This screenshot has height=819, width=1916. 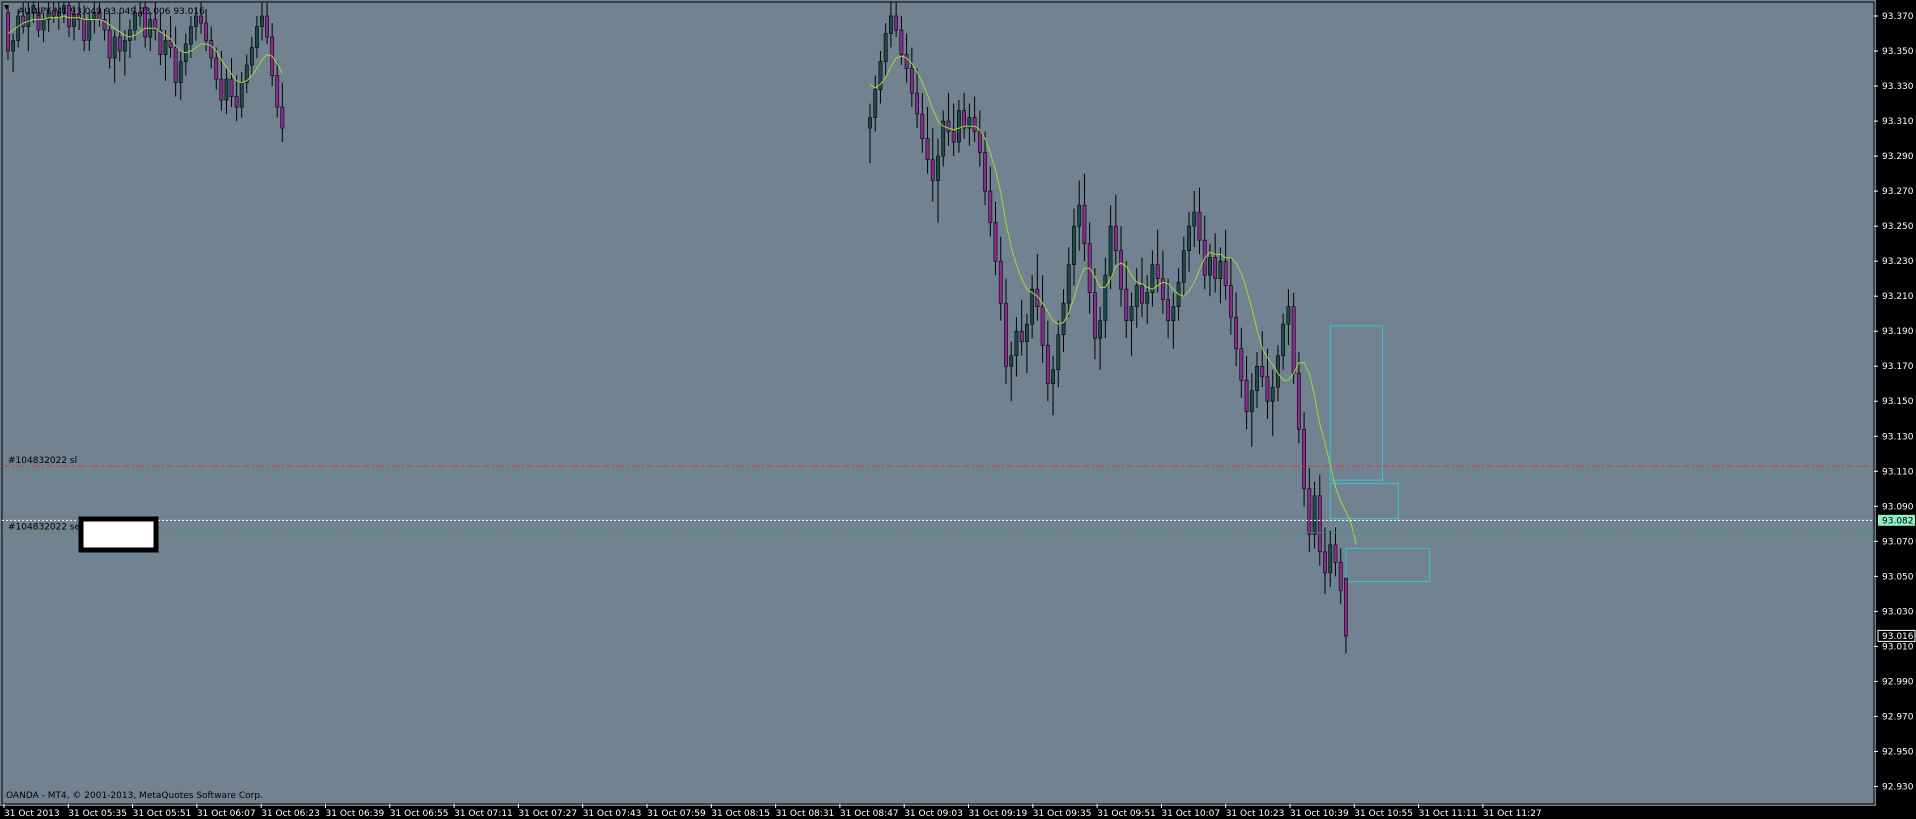 What do you see at coordinates (290, 814) in the screenshot?
I see `time-tick-label: 31 Oct 06:23` at bounding box center [290, 814].